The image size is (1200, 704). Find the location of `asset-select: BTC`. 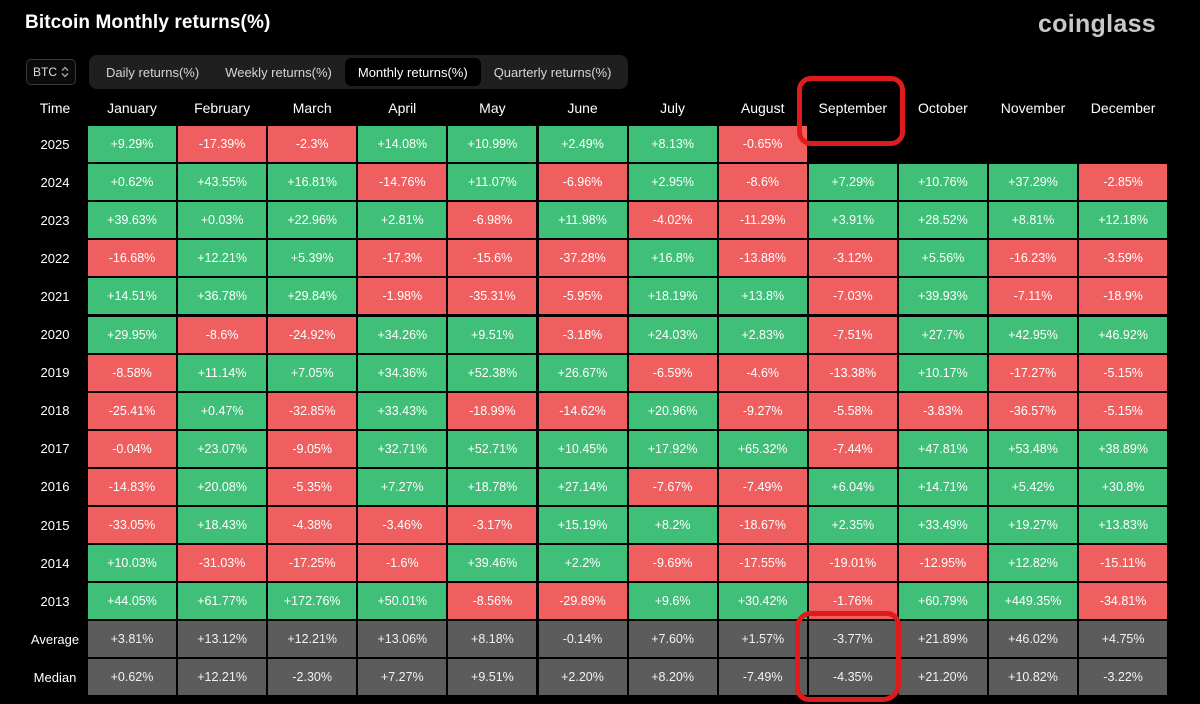

asset-select: BTC is located at coordinates (51, 72).